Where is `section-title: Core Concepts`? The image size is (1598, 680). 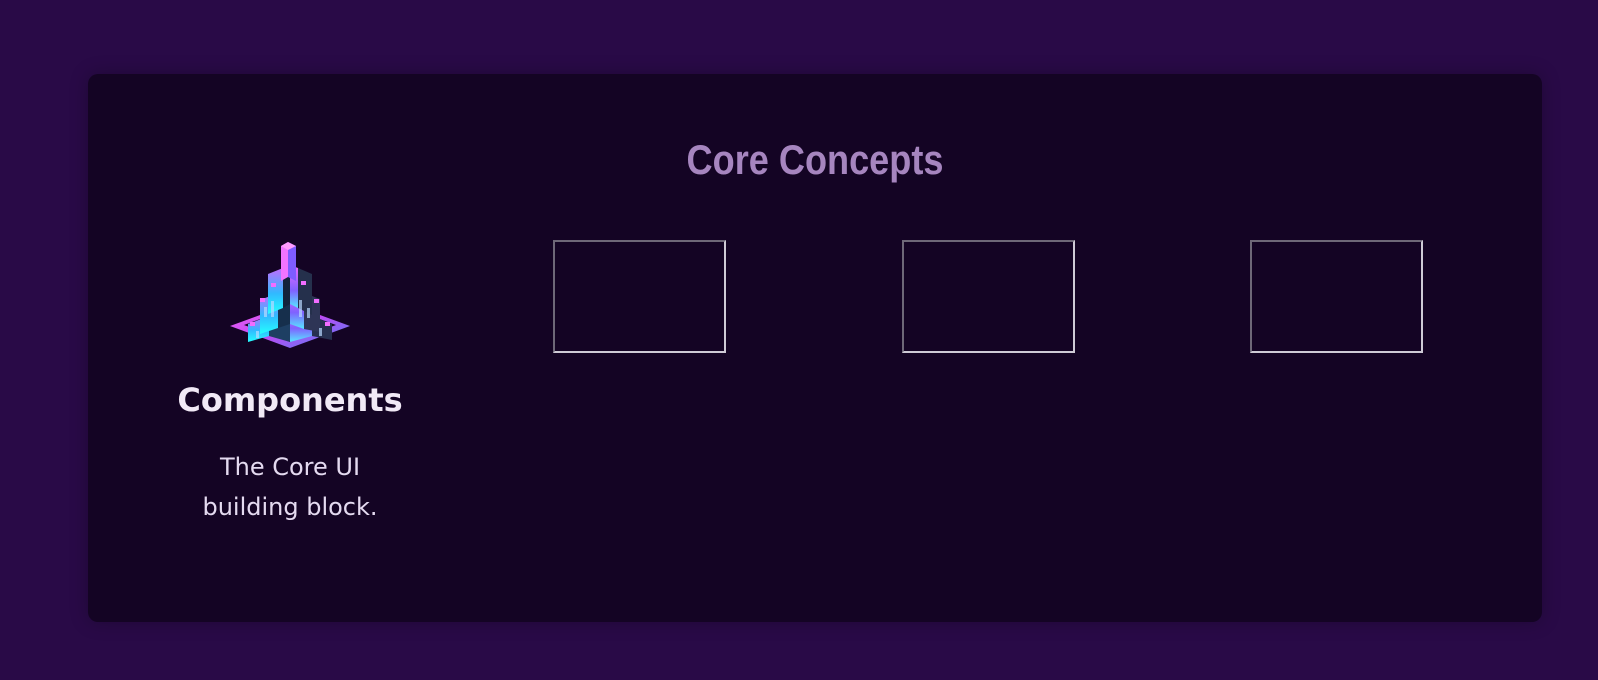
section-title: Core Concepts is located at coordinates (815, 159).